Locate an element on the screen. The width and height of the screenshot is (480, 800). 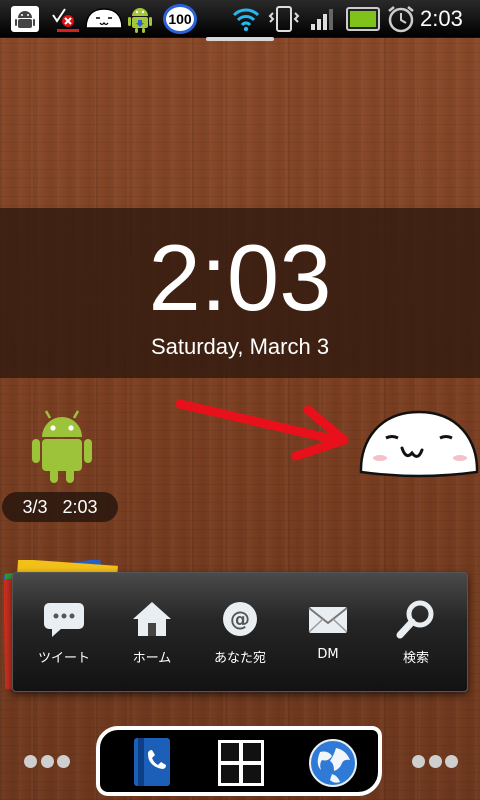
mail-icon is located at coordinates (328, 619).